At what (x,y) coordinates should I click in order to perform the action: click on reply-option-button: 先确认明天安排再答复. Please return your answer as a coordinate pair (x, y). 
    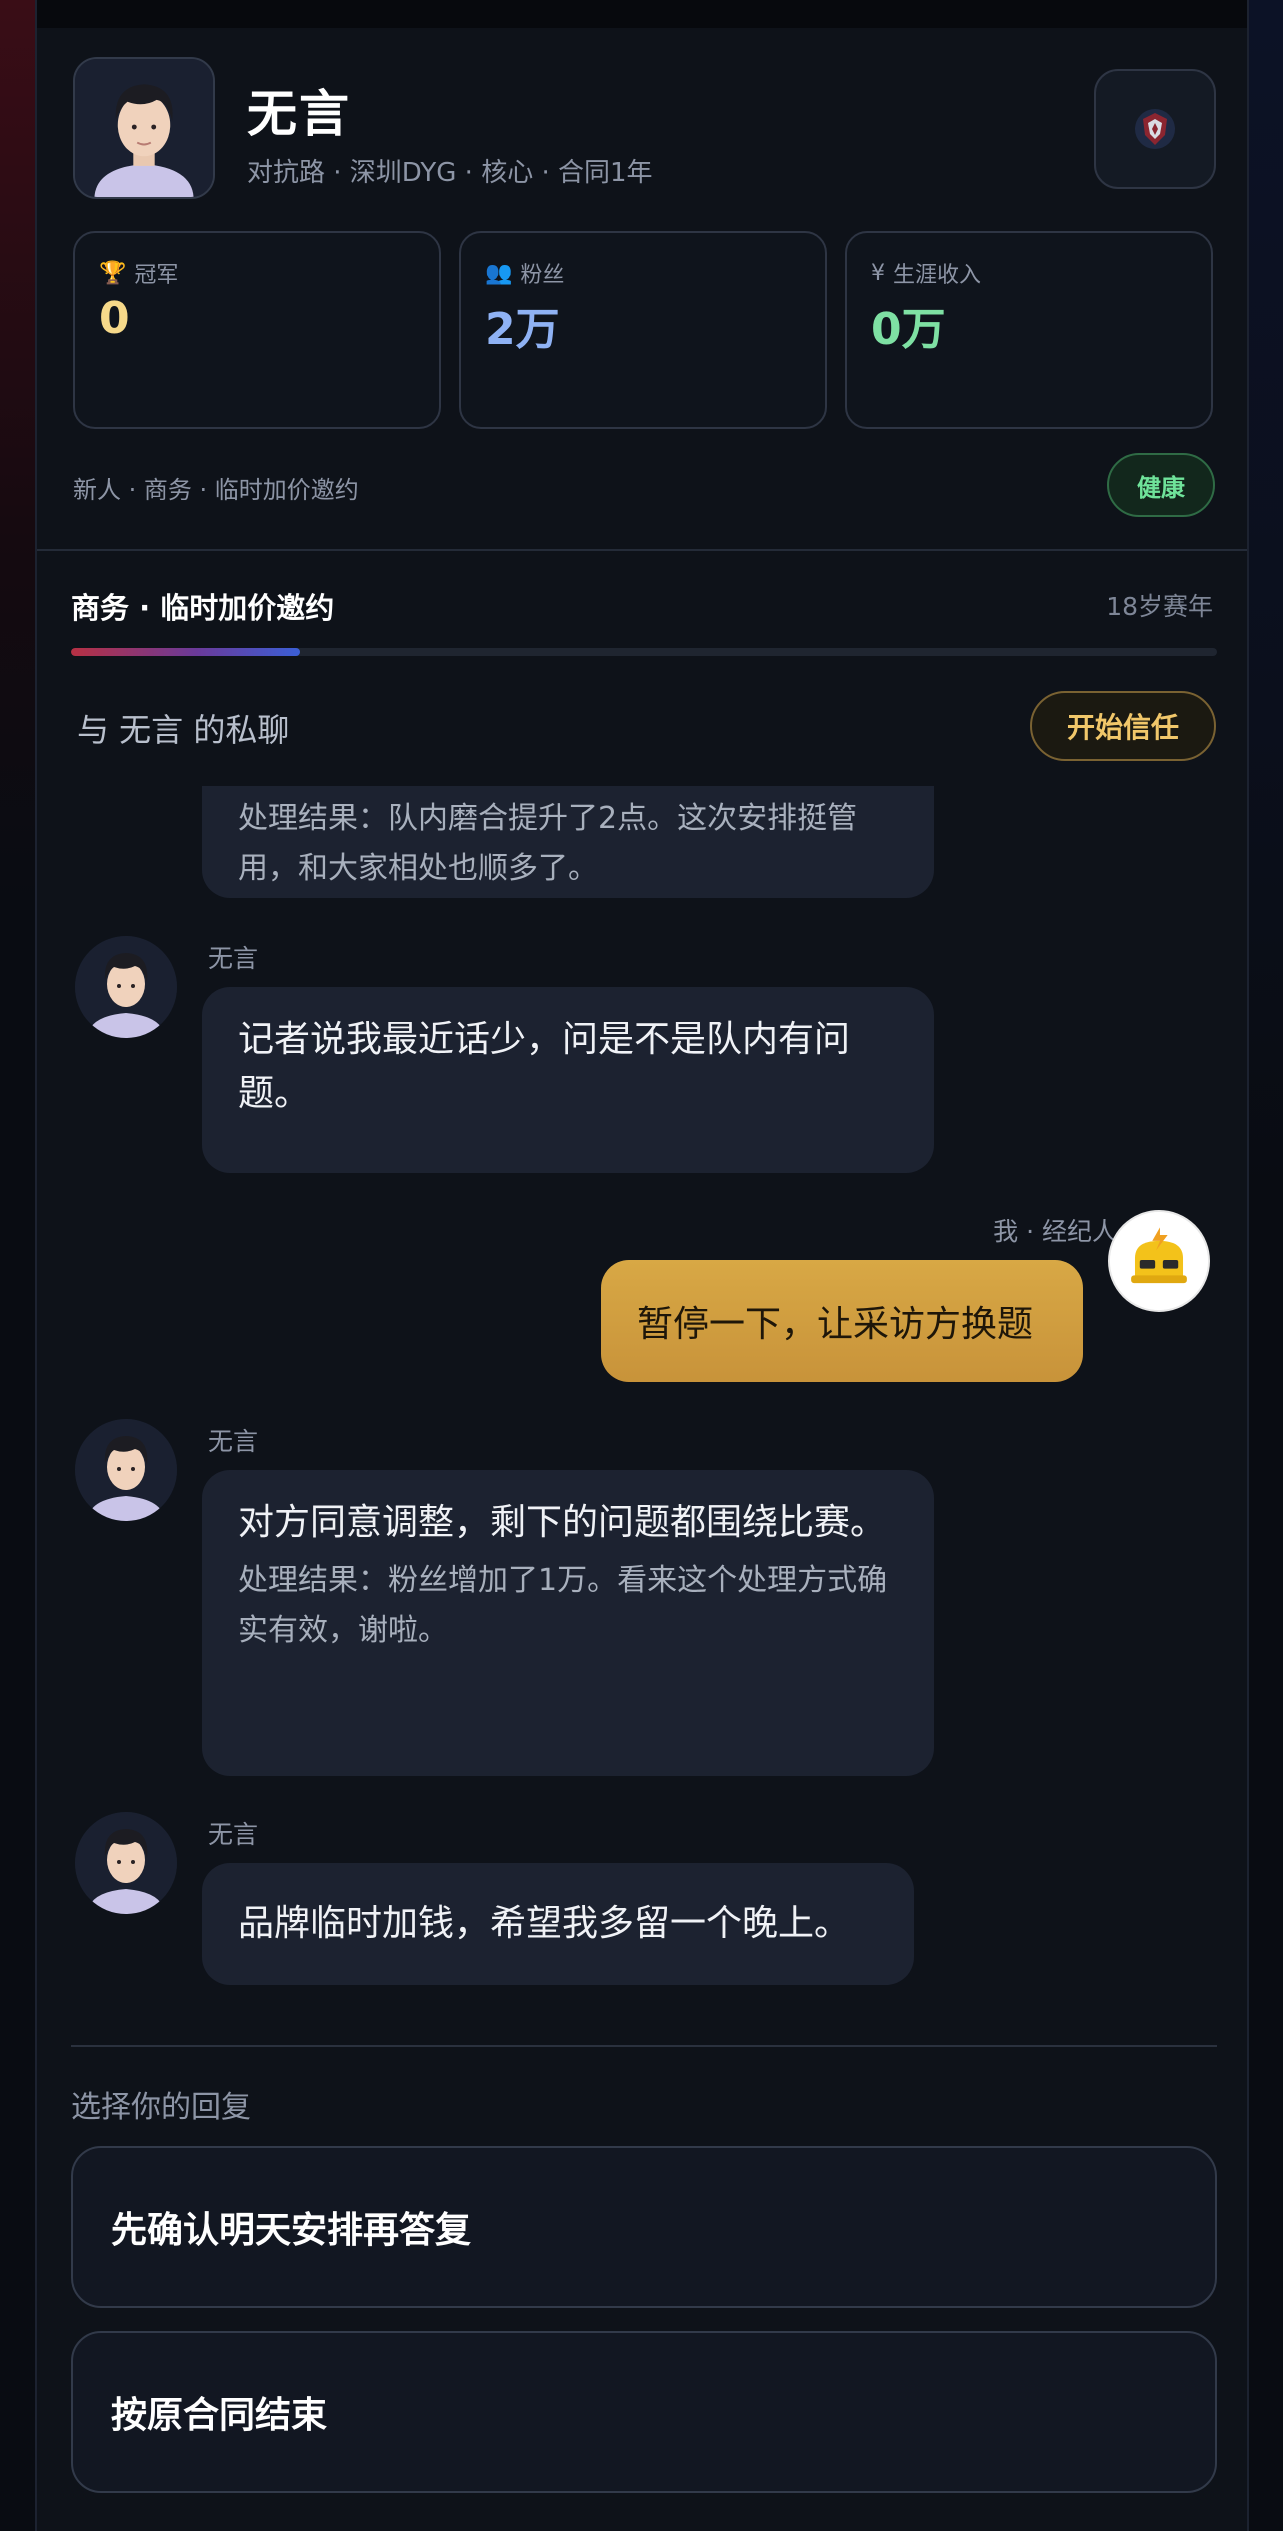
    Looking at the image, I should click on (644, 2227).